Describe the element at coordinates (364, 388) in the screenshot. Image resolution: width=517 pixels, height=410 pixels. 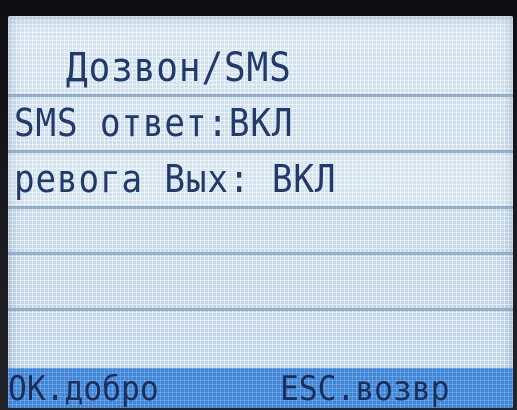
I see `esc-softkey: ESC.возвр` at that location.